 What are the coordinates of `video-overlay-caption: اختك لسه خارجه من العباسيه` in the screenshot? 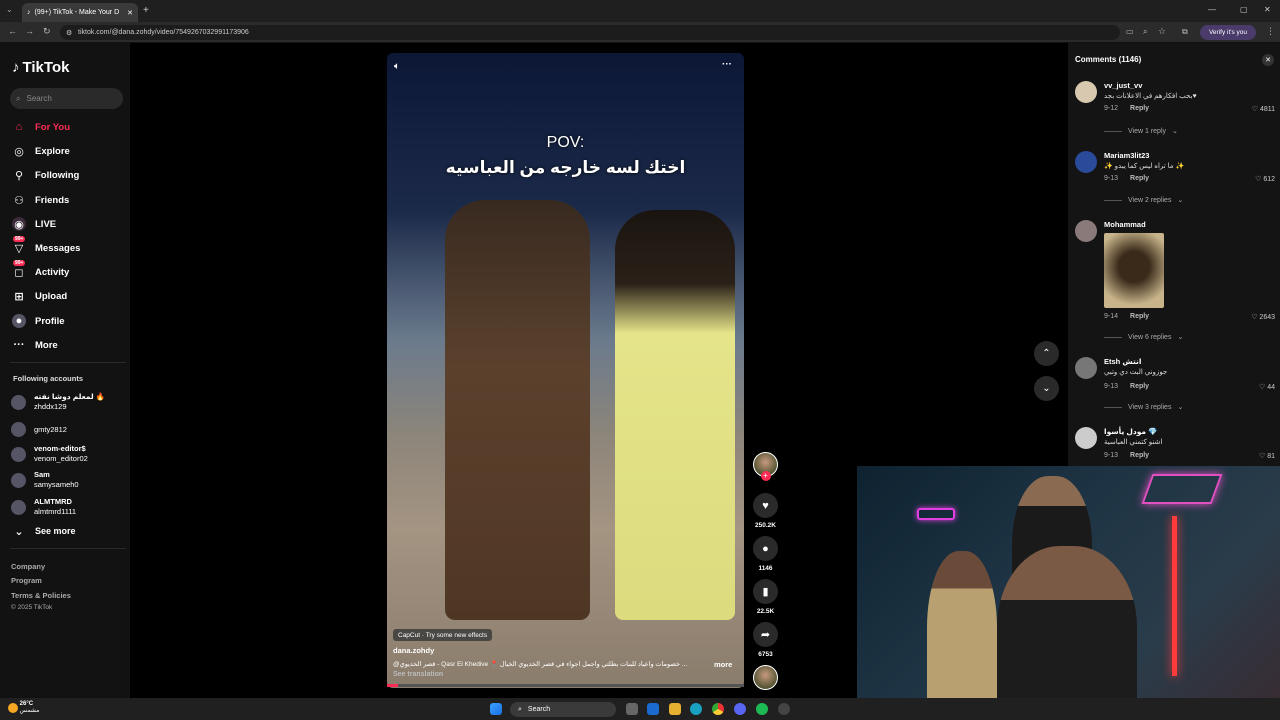 It's located at (565, 167).